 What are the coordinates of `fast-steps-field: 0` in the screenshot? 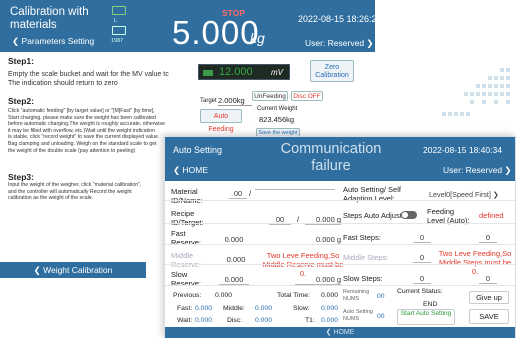 It's located at (422, 238).